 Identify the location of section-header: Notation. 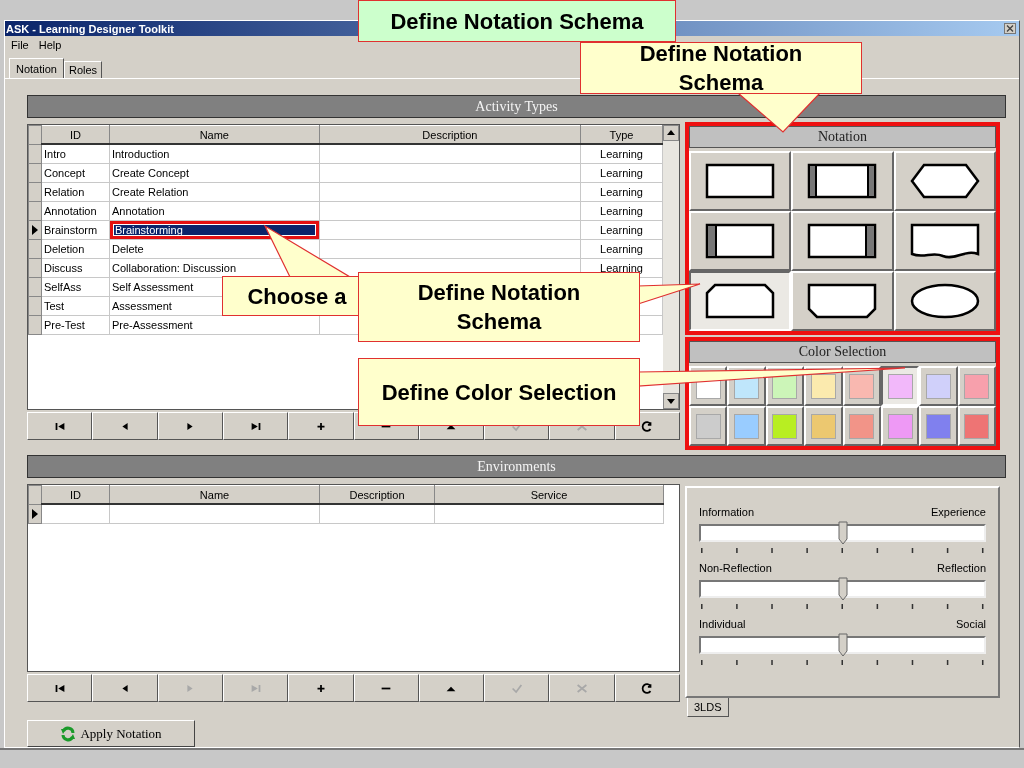
(842, 137).